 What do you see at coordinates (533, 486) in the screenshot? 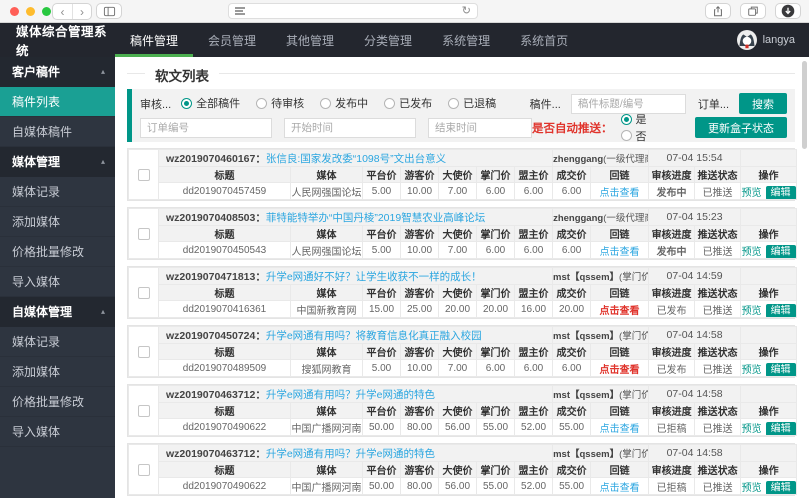
I see `price-value: 52.00` at bounding box center [533, 486].